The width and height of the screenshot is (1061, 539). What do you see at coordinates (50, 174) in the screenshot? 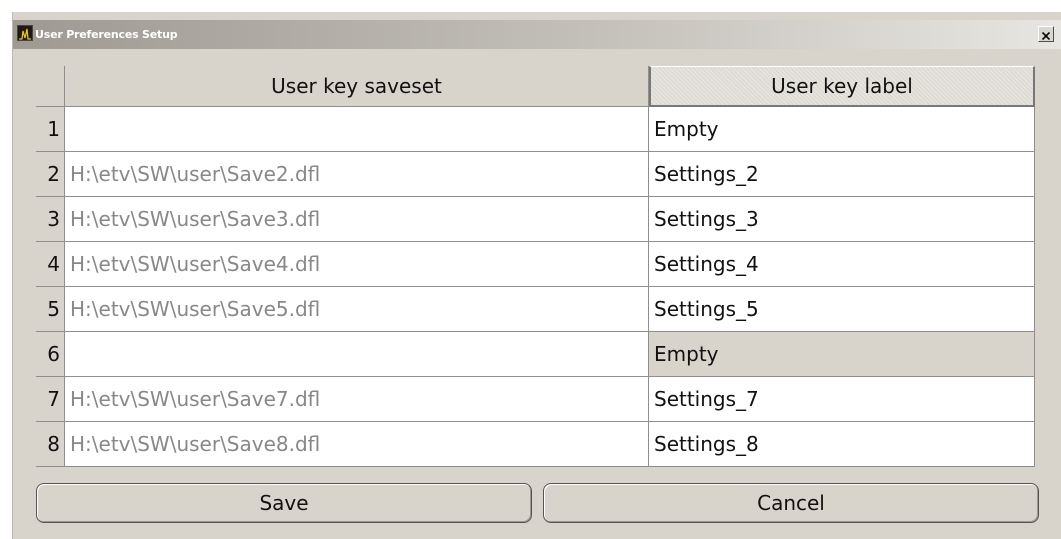
I see `row-number: 2` at bounding box center [50, 174].